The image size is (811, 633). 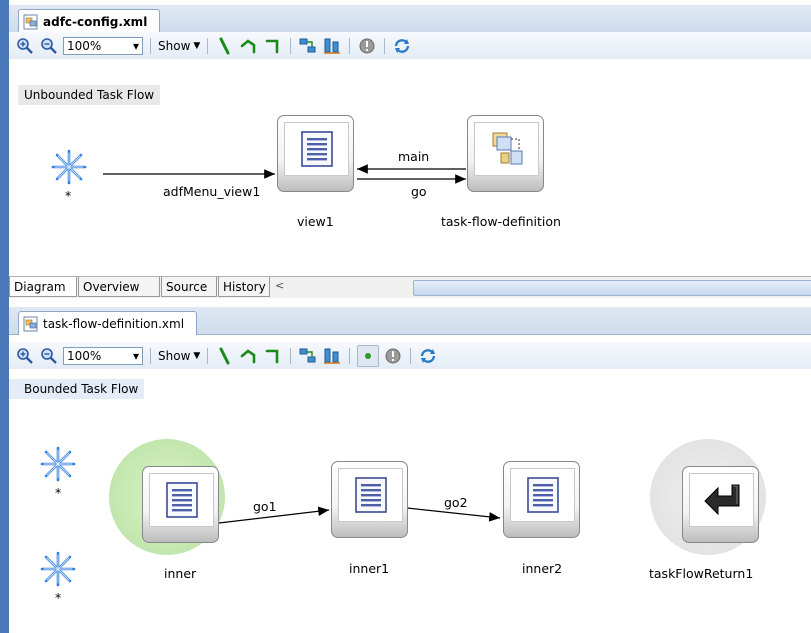 I want to click on node-label-view1: view1, so click(x=315, y=221).